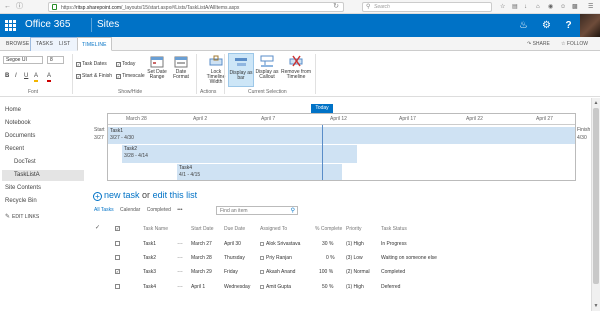  What do you see at coordinates (108, 25) in the screenshot?
I see `sites-link: Sites` at bounding box center [108, 25].